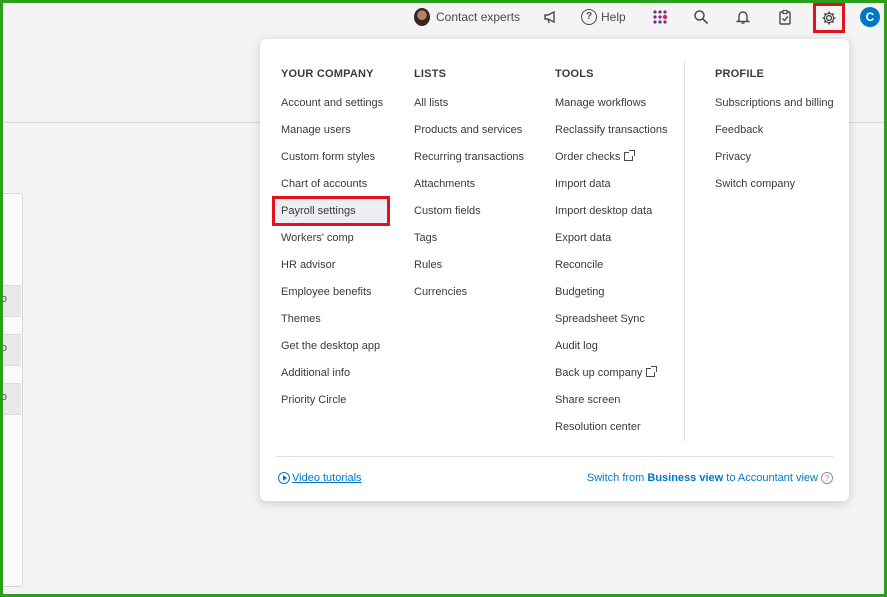  Describe the element at coordinates (479, 110) in the screenshot. I see `menu-item-all-lists: All lists` at that location.